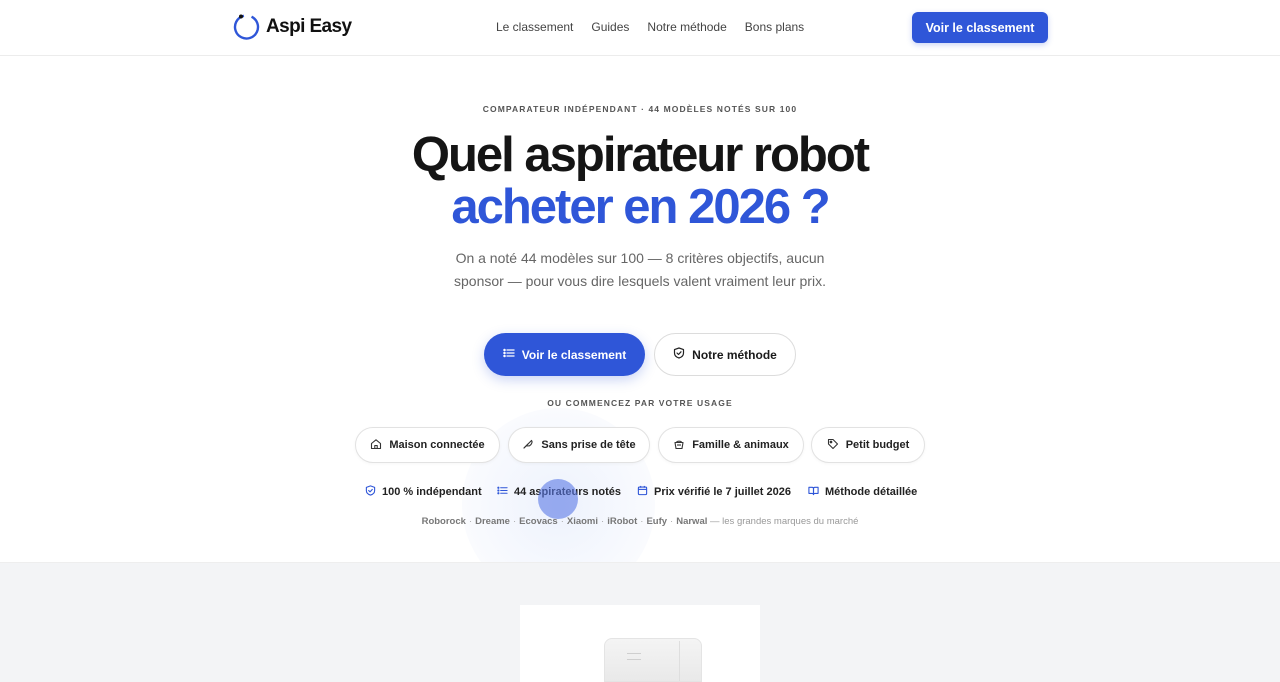  I want to click on chip-label: Famille & animaux, so click(740, 445).